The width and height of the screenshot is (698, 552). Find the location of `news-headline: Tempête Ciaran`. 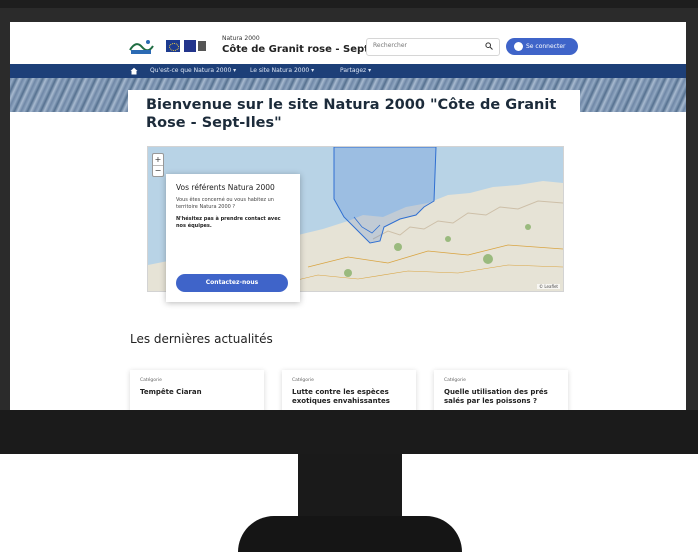

news-headline: Tempête Ciaran is located at coordinates (199, 392).